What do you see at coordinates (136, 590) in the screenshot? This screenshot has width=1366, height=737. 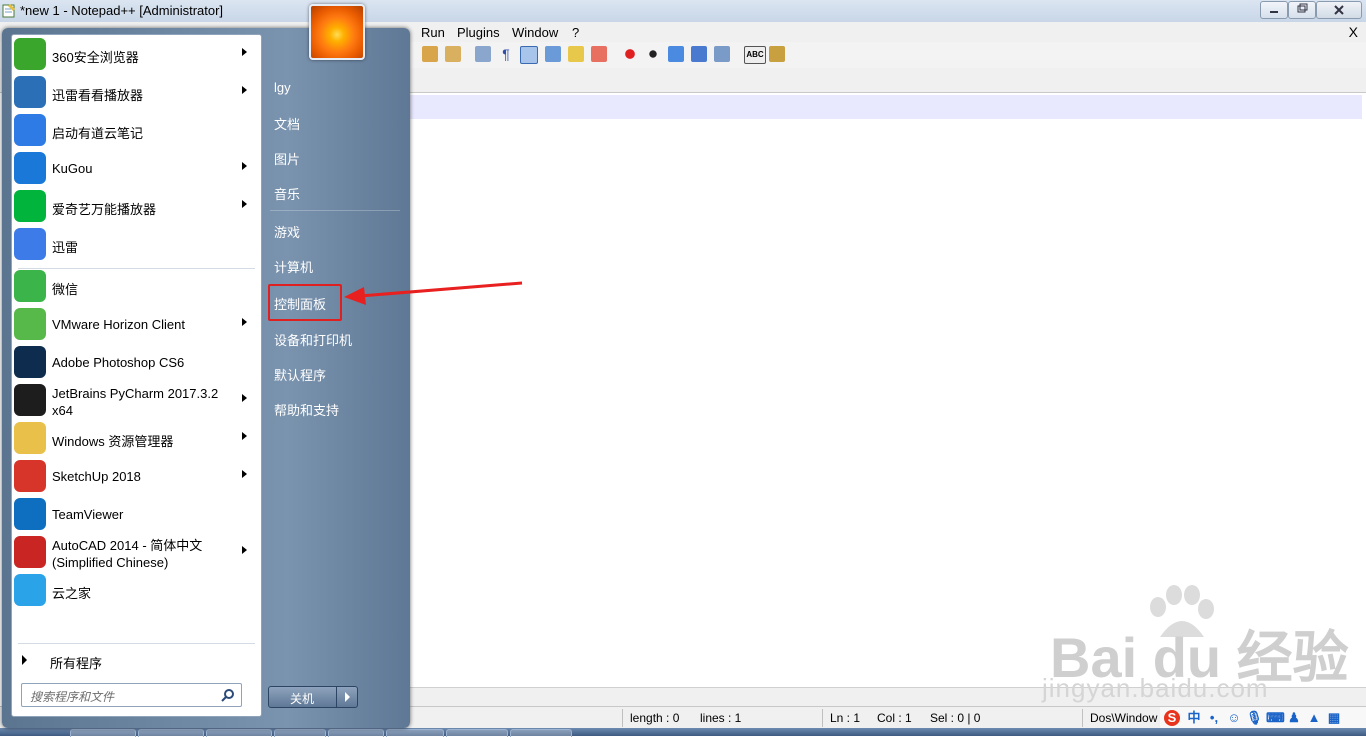 I see `program-item: 云之家` at bounding box center [136, 590].